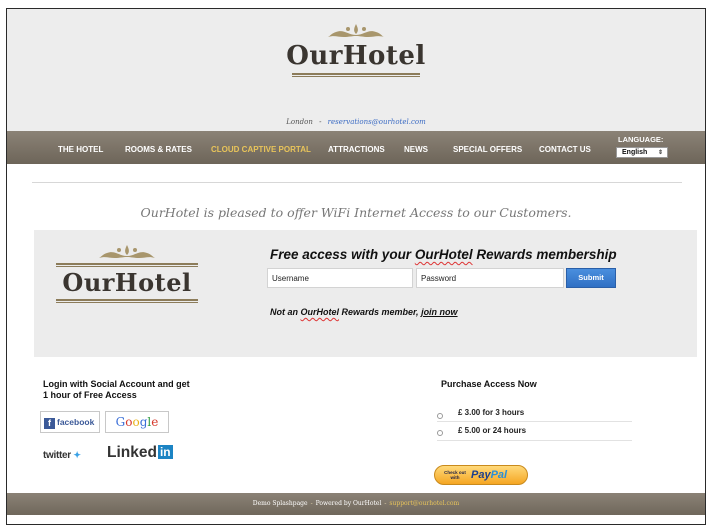  I want to click on join-prompt: Not an OurHotel Rewards member, join now, so click(364, 312).